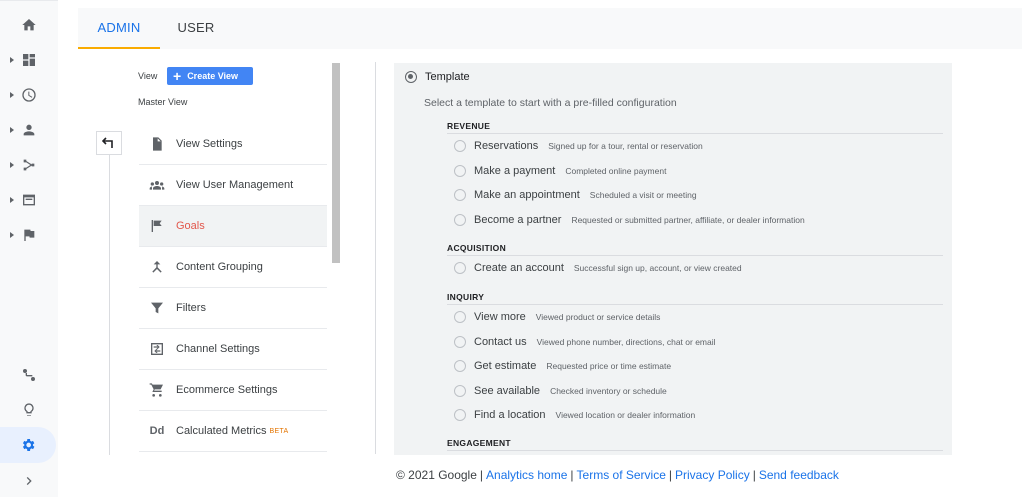 The height and width of the screenshot is (497, 1024). Describe the element at coordinates (29, 60) in the screenshot. I see `customization-nav` at that location.